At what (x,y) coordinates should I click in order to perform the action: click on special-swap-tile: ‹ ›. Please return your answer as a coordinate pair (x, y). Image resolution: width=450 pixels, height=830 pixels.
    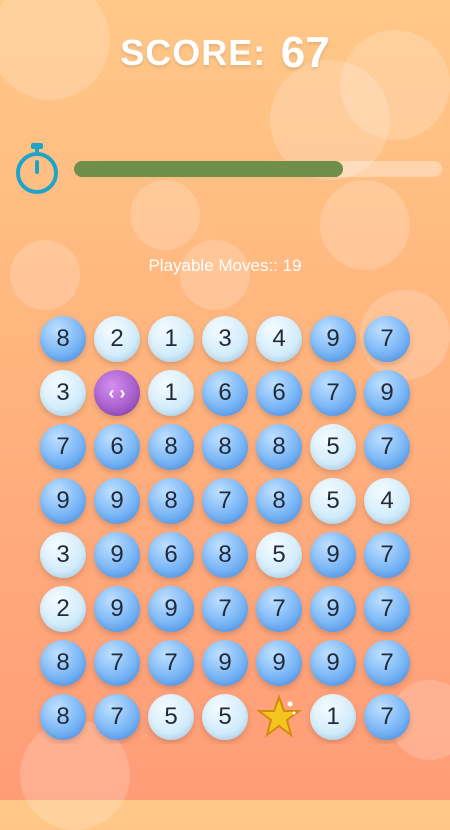
    Looking at the image, I should click on (117, 393).